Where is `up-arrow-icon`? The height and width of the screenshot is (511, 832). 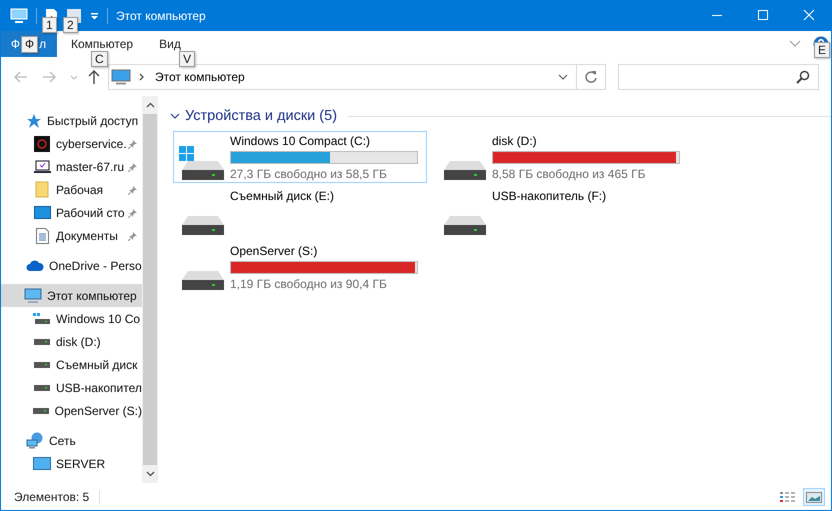 up-arrow-icon is located at coordinates (94, 77).